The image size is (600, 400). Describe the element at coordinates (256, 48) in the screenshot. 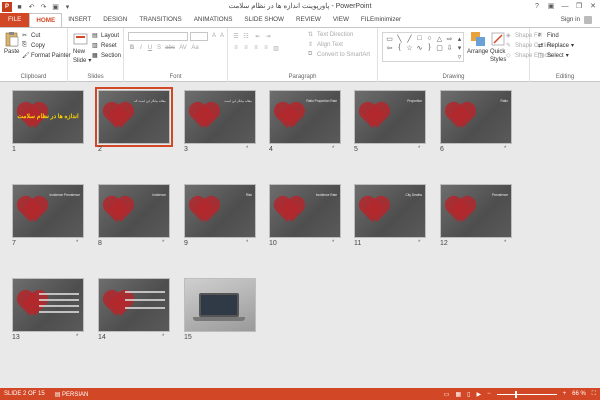

I see `align-right-icon: ≡` at that location.